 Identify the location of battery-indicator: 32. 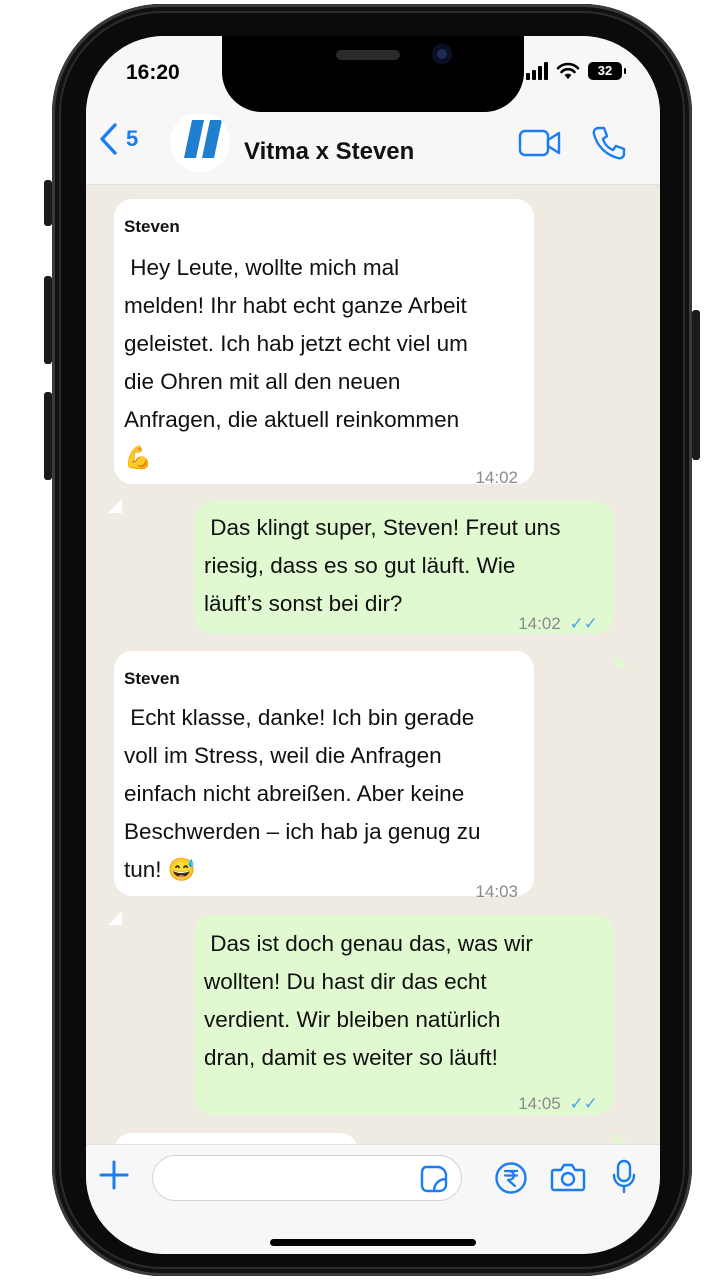
(607, 71).